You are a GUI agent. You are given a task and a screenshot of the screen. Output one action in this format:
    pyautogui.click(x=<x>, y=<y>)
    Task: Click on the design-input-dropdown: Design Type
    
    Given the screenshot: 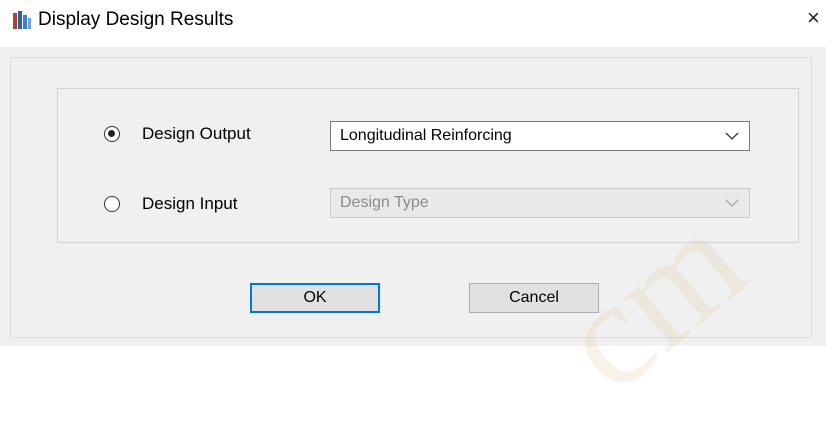 What is the action you would take?
    pyautogui.click(x=540, y=203)
    